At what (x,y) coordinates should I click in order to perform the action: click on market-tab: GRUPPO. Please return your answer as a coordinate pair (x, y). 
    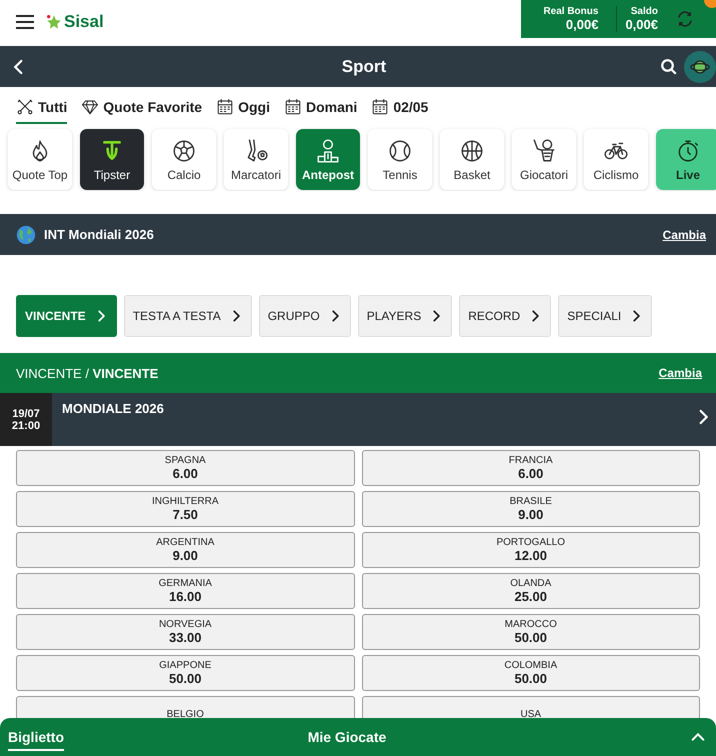
    Looking at the image, I should click on (304, 316).